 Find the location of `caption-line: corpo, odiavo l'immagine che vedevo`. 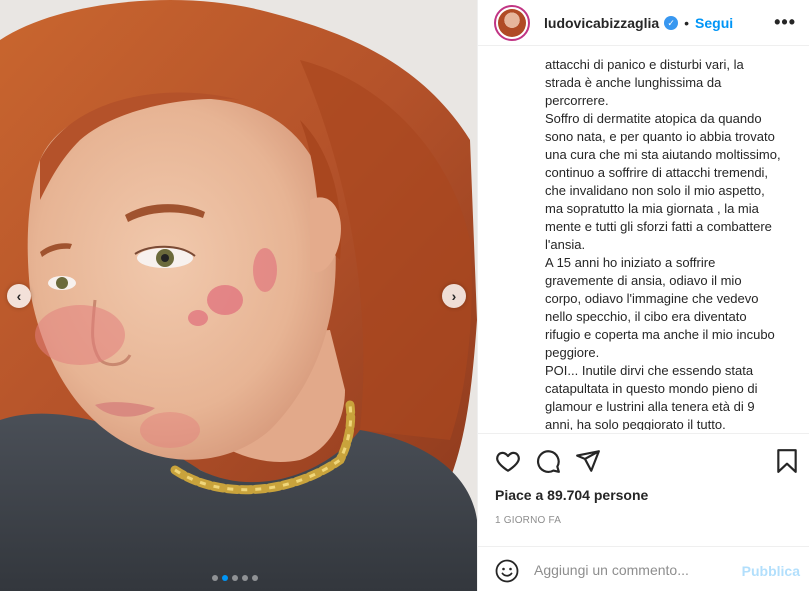

caption-line: corpo, odiavo l'immagine che vedevo is located at coordinates (652, 298).